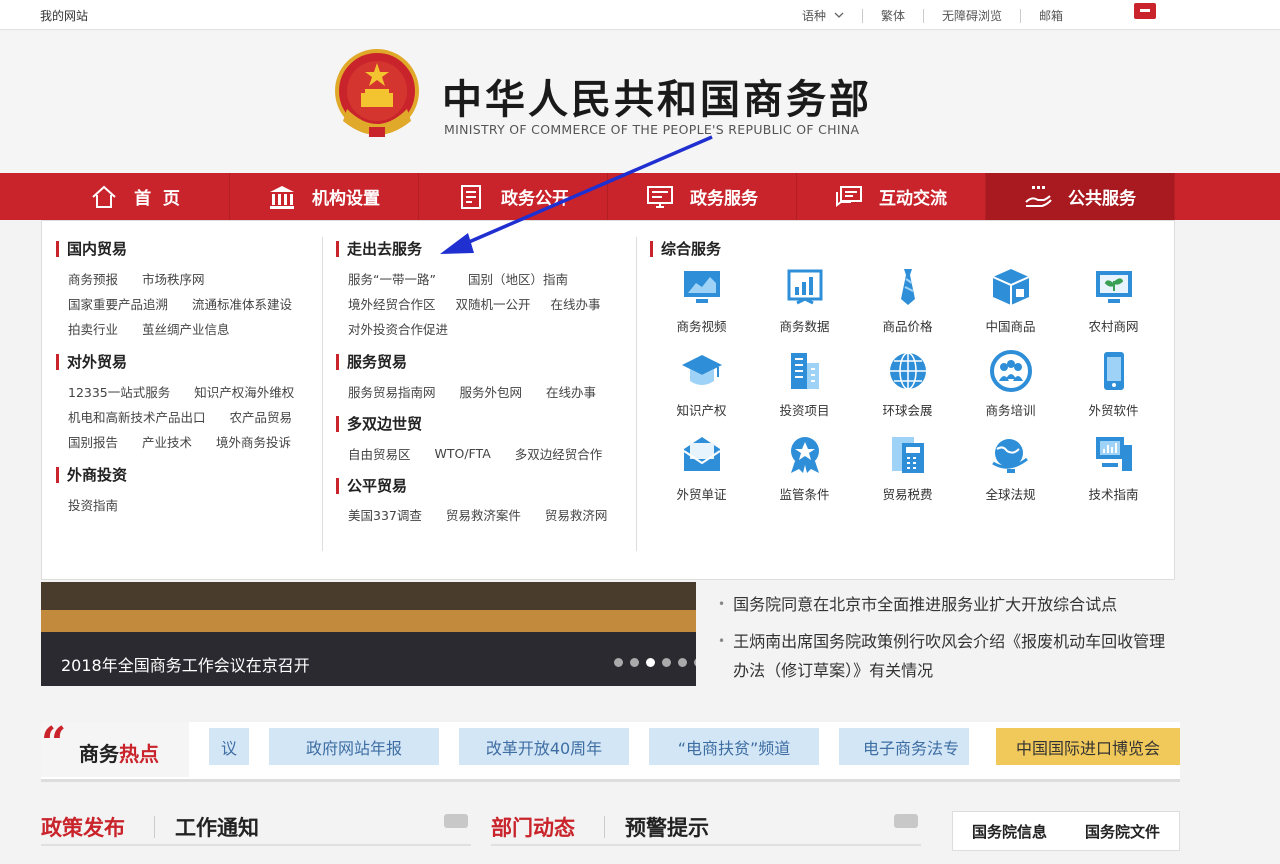  Describe the element at coordinates (261, 416) in the screenshot. I see `link: 农产品贸易` at that location.